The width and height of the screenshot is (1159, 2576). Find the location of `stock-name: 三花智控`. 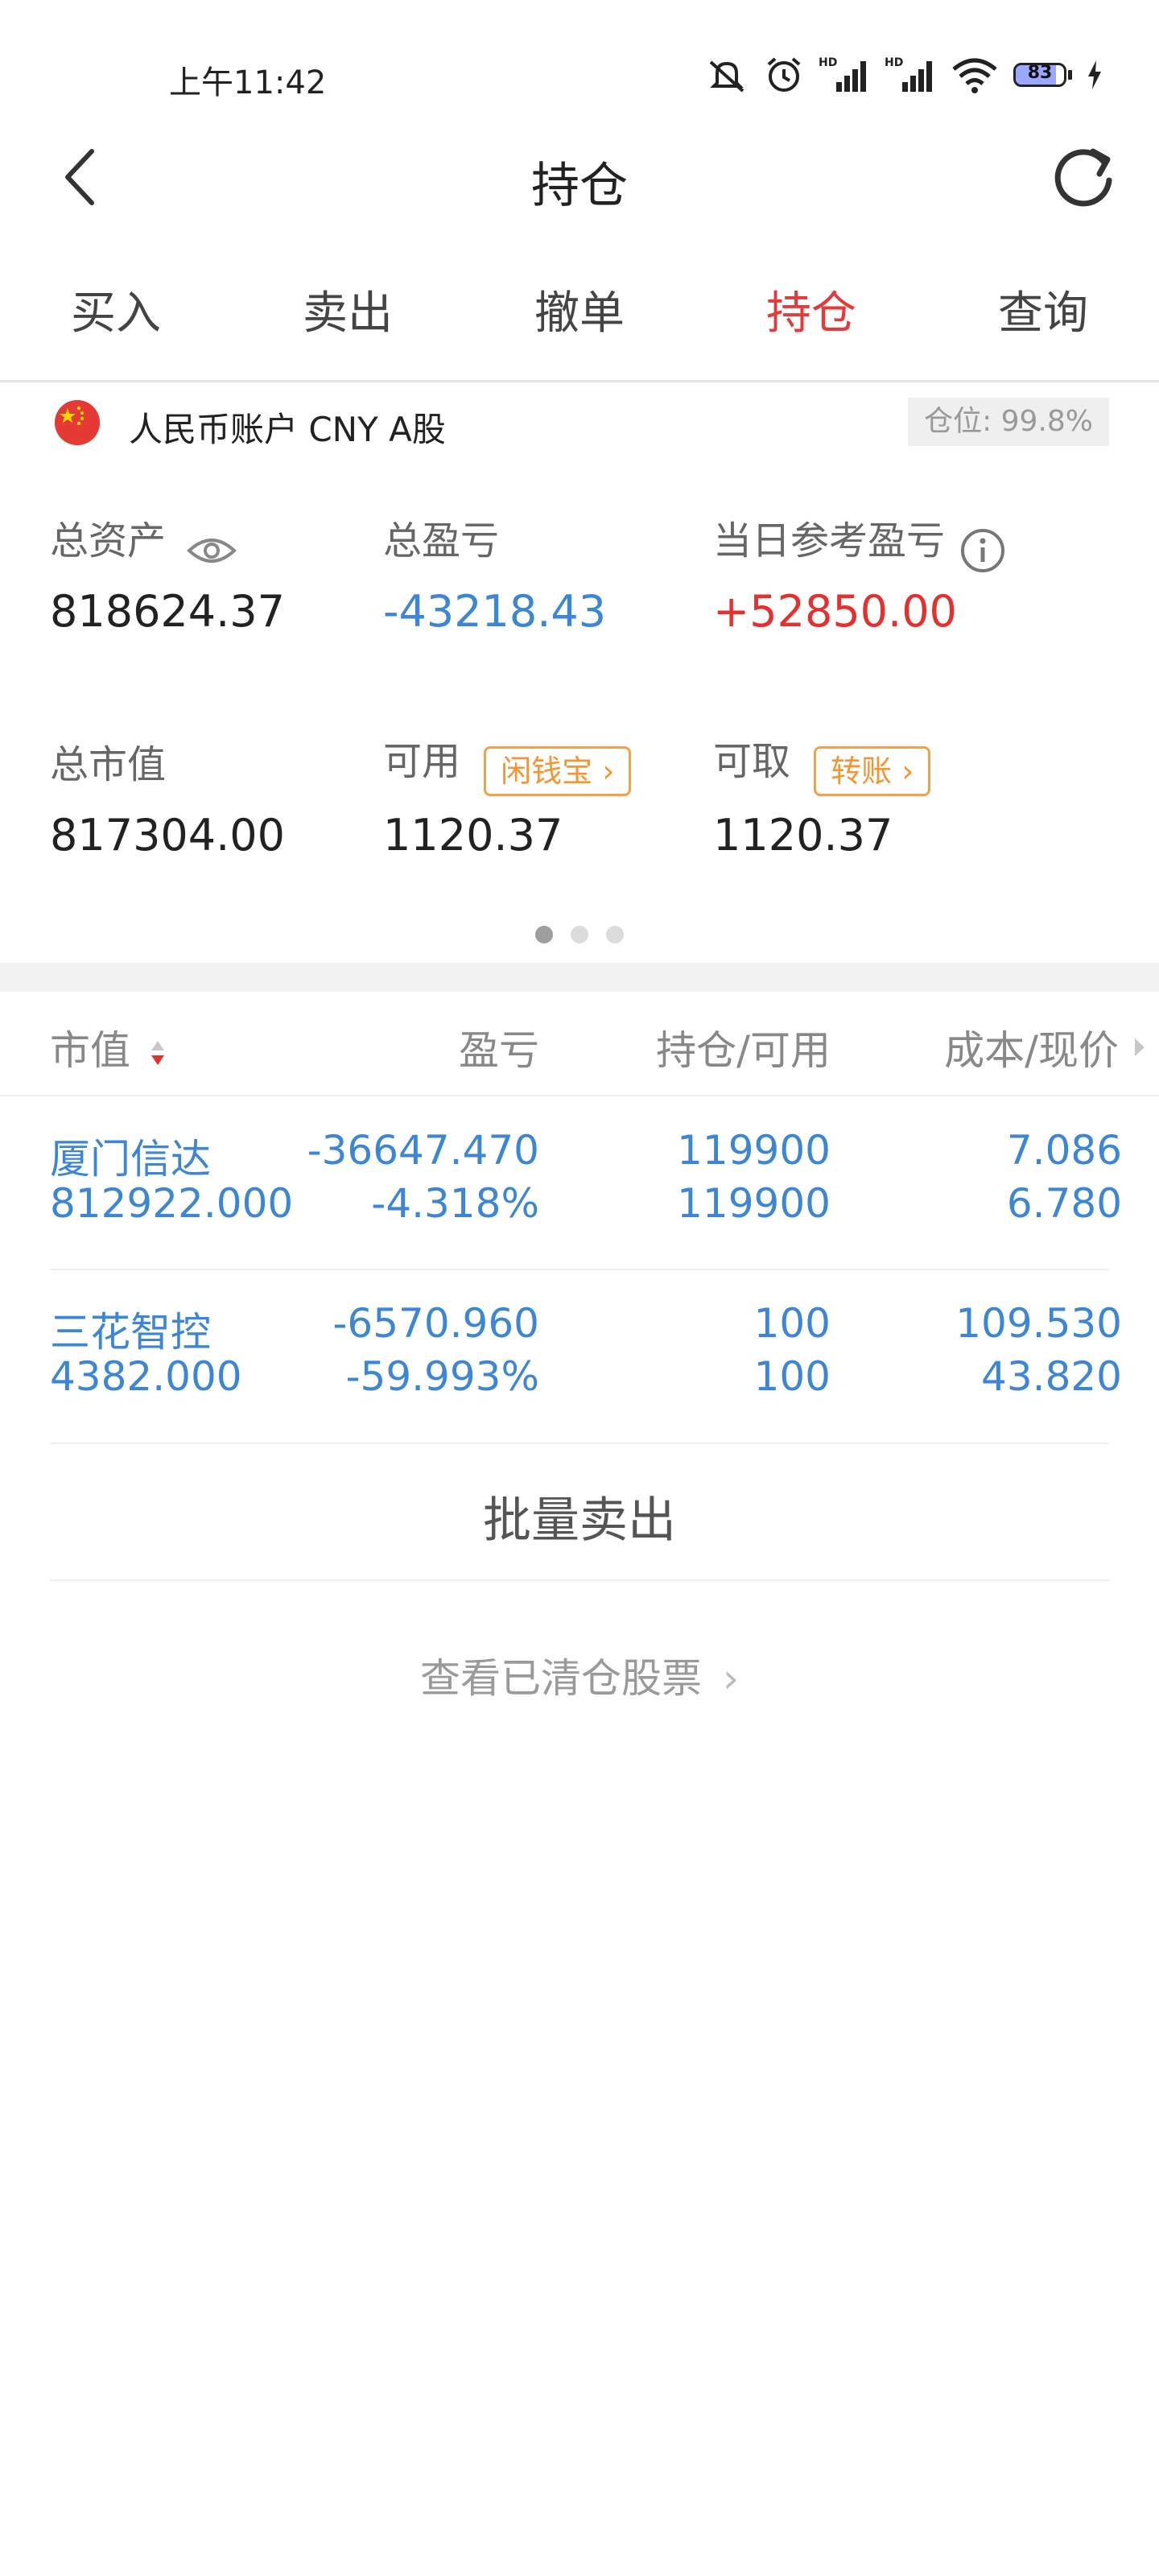

stock-name: 三花智控 is located at coordinates (130, 1332).